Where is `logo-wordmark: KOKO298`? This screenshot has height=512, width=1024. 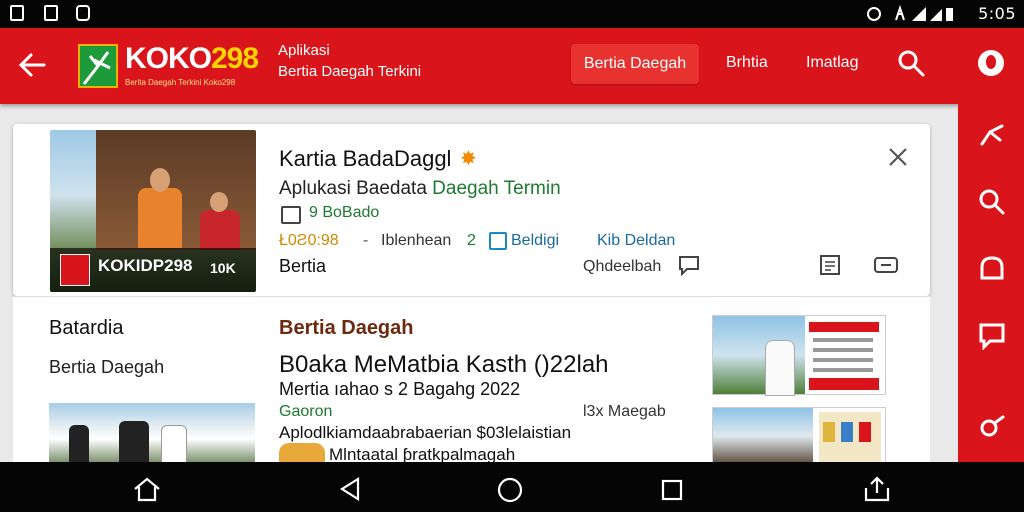 logo-wordmark: KOKO298 is located at coordinates (192, 58).